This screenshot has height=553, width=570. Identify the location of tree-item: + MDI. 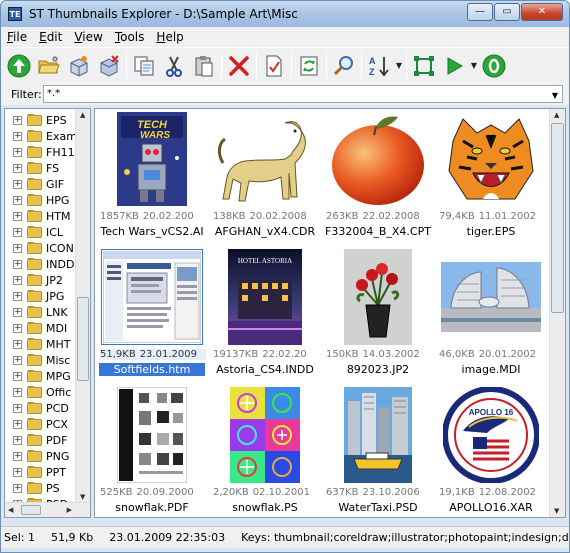
(36, 328).